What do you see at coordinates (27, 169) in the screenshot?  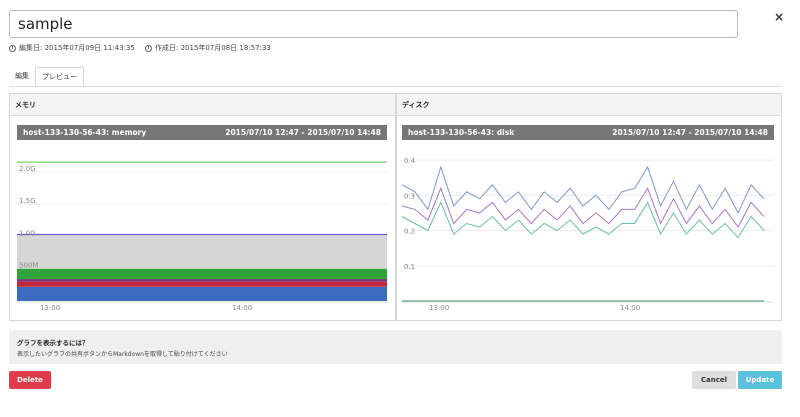 I see `memory-y-tick: 2.0G` at bounding box center [27, 169].